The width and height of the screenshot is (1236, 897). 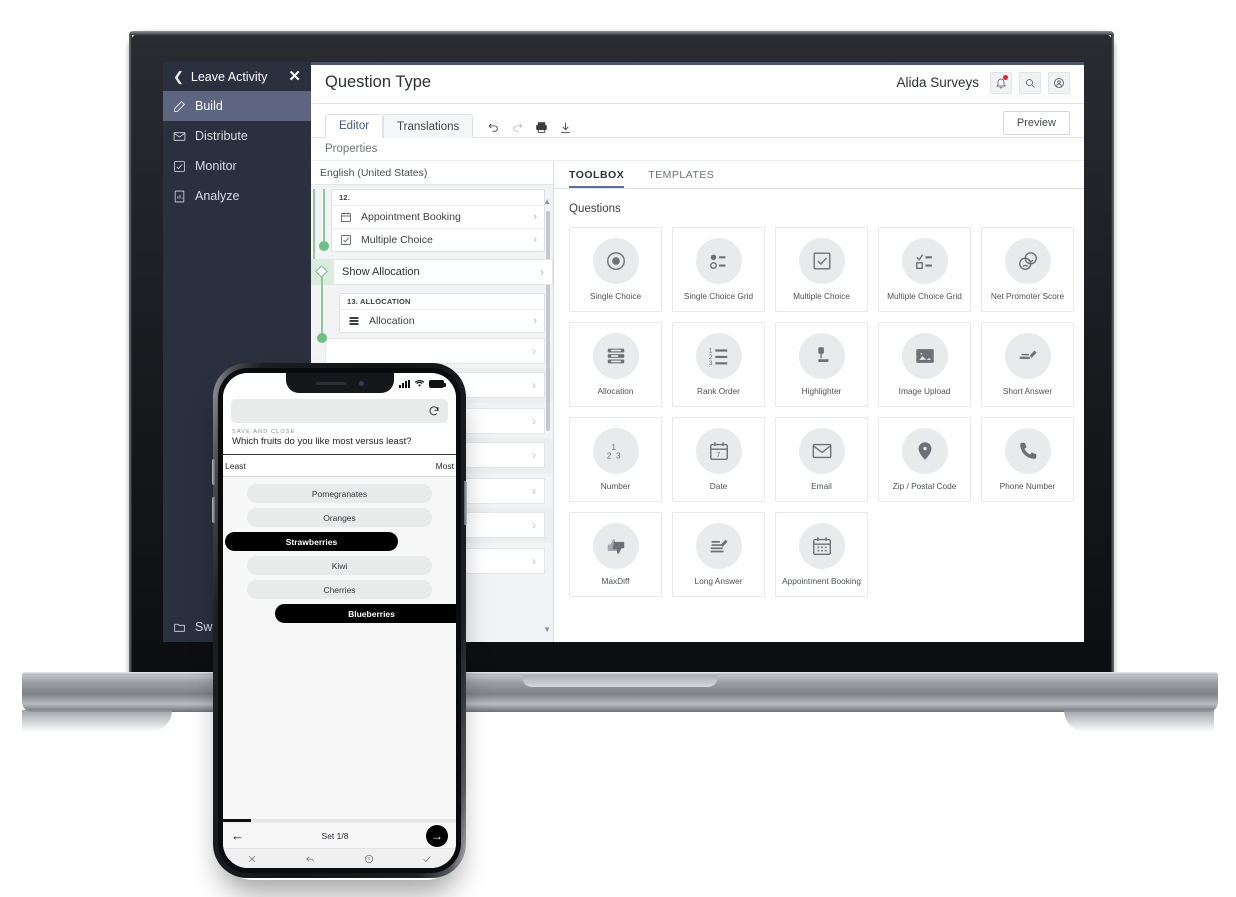 I want to click on flow-row-appointment-booking: Appointment Booking ›, so click(x=438, y=216).